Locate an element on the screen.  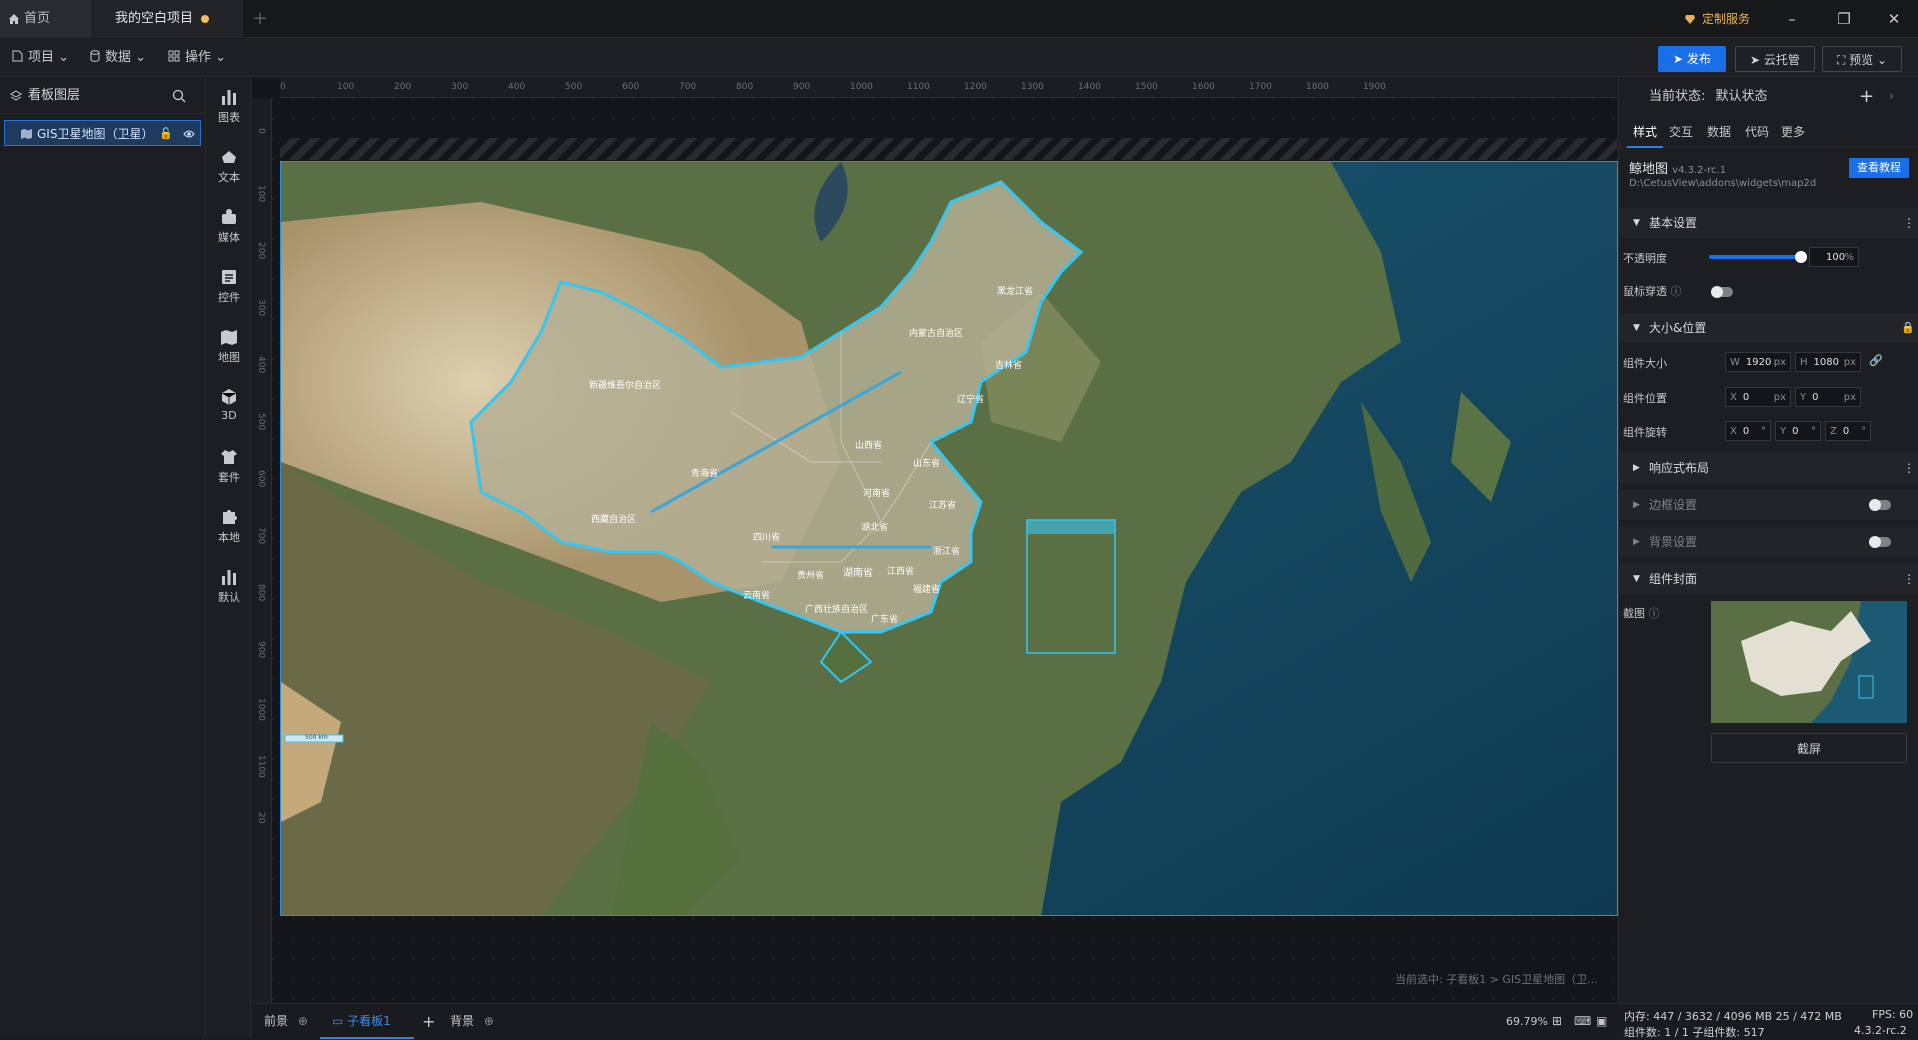
custom-service-button: 定制服务 is located at coordinates (1720, 19).